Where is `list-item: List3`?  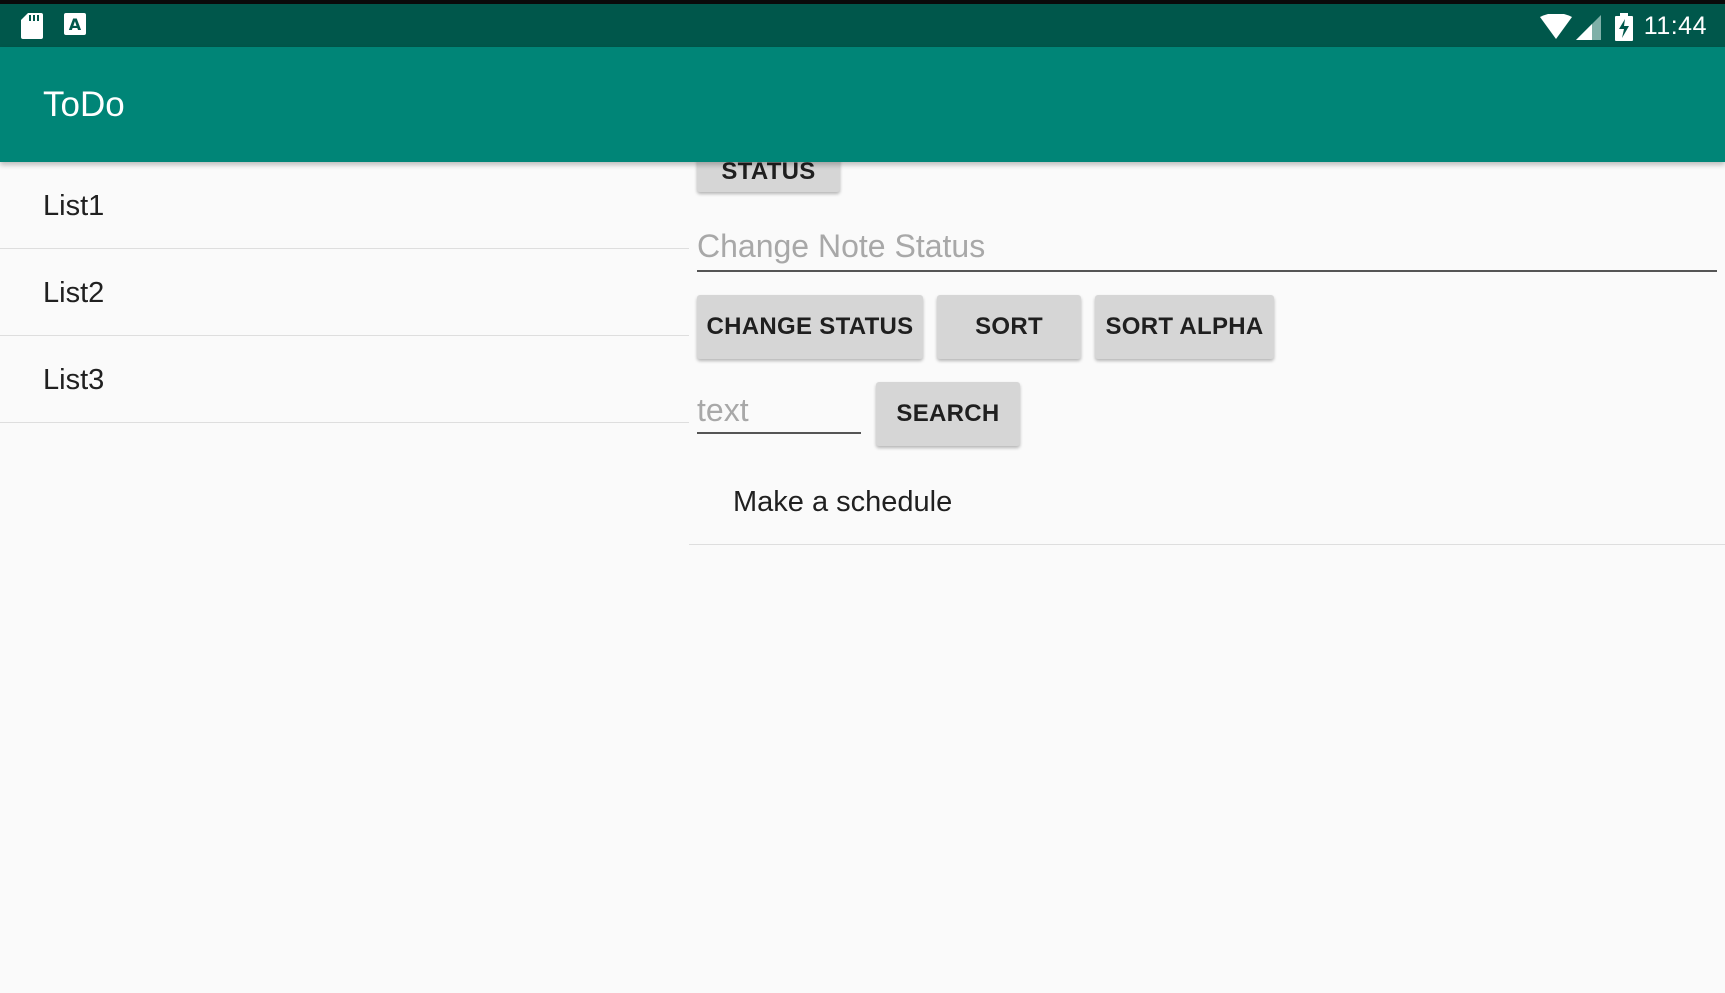
list-item: List3 is located at coordinates (344, 379).